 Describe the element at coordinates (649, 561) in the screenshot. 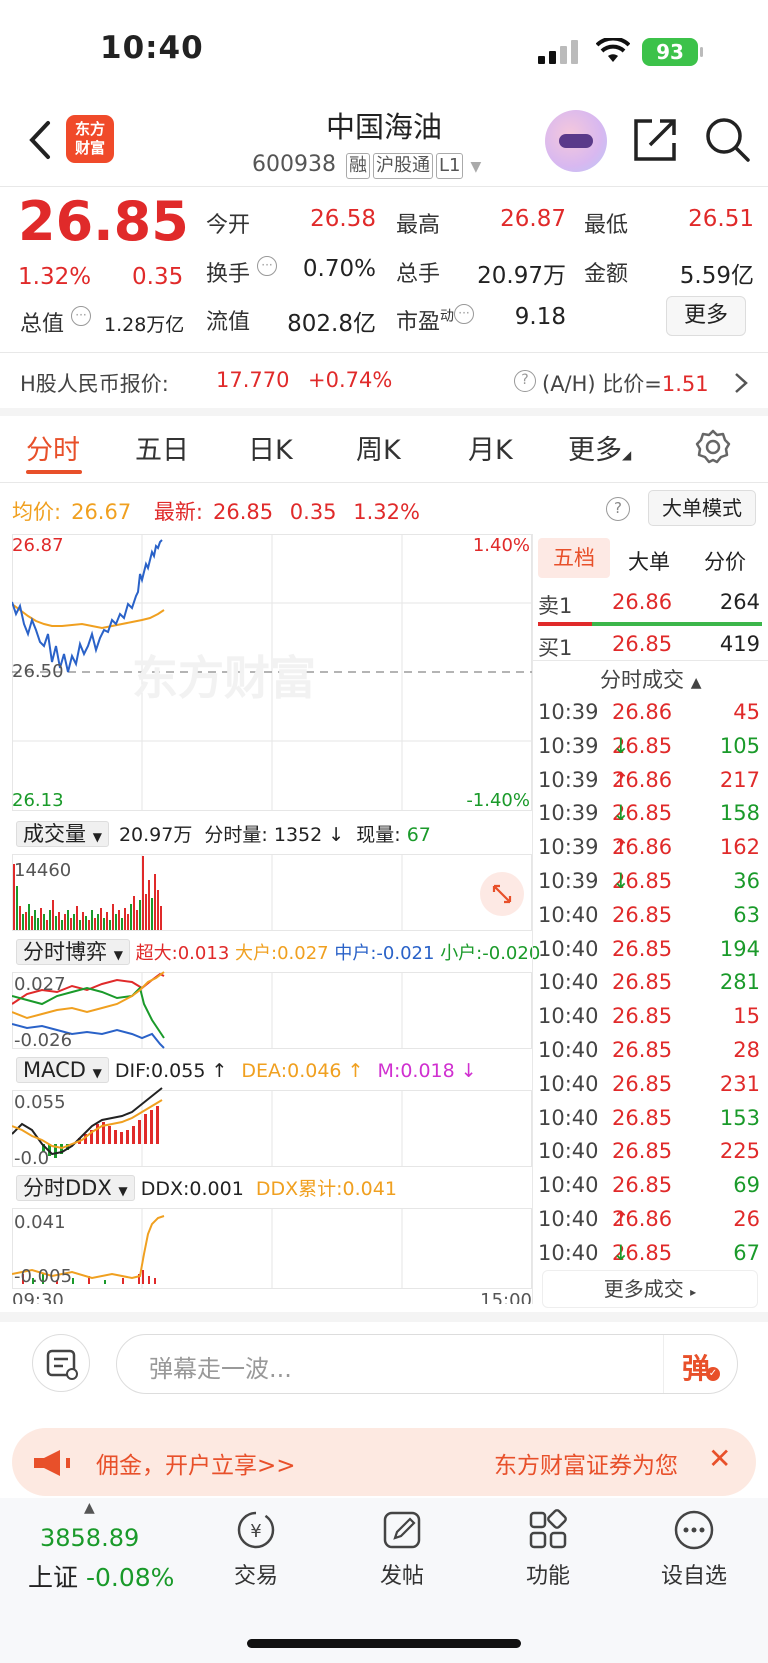

I see `tab-big-orders: 大单` at that location.